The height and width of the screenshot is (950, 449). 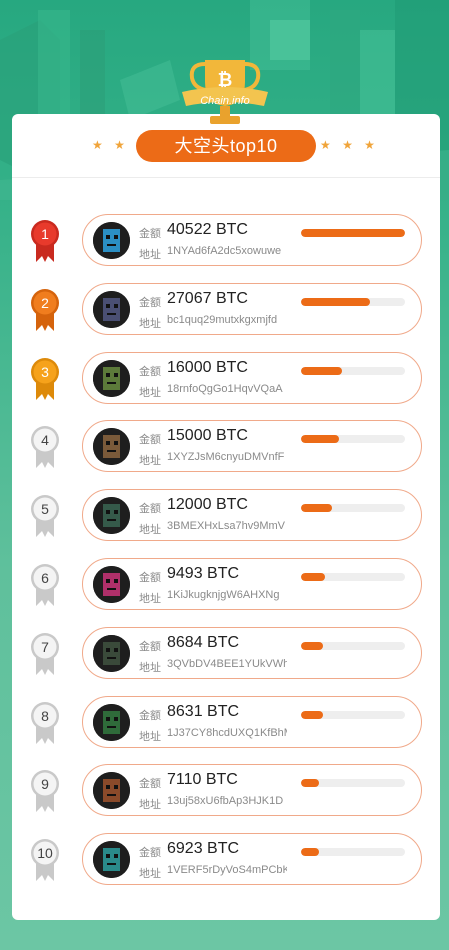 What do you see at coordinates (45, 716) in the screenshot?
I see `rank-number: 8` at bounding box center [45, 716].